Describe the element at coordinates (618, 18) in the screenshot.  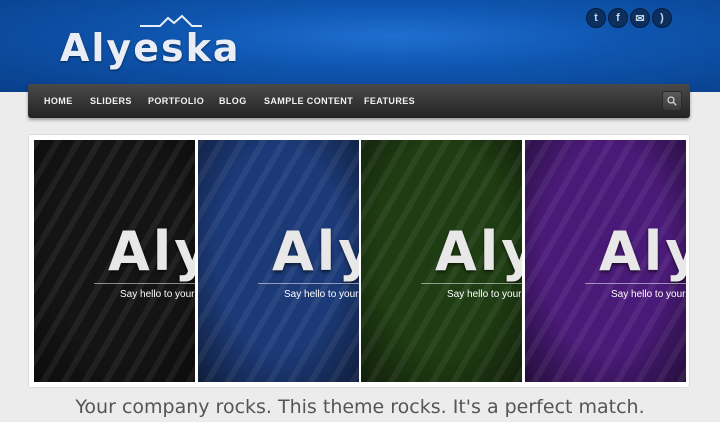
I see `facebook-icon: f` at that location.